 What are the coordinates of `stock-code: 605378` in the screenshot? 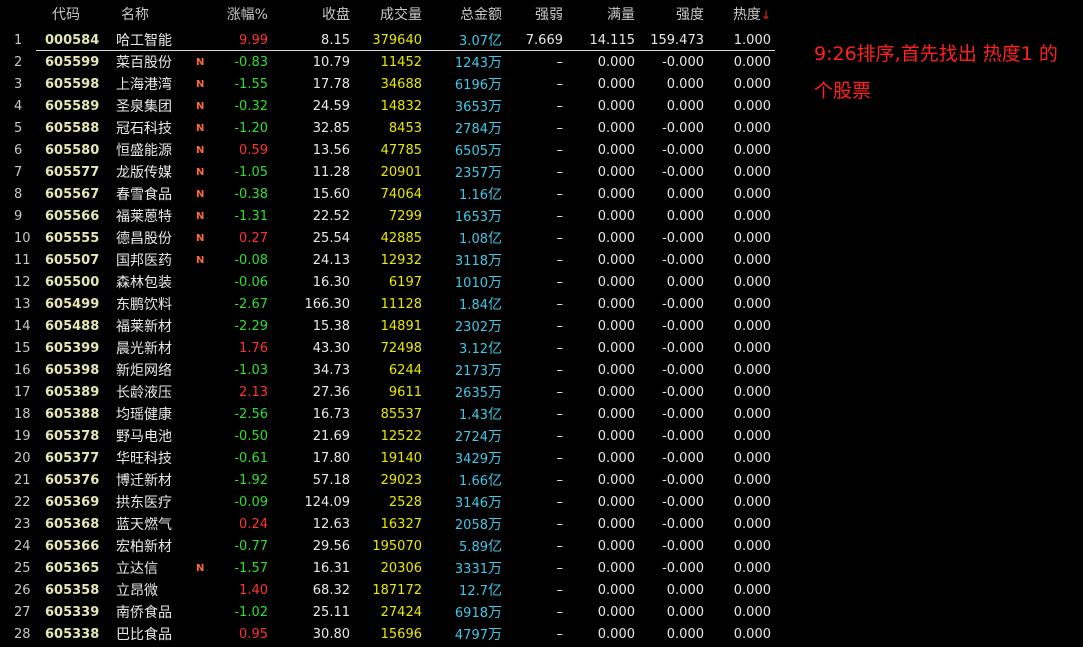 It's located at (72, 436).